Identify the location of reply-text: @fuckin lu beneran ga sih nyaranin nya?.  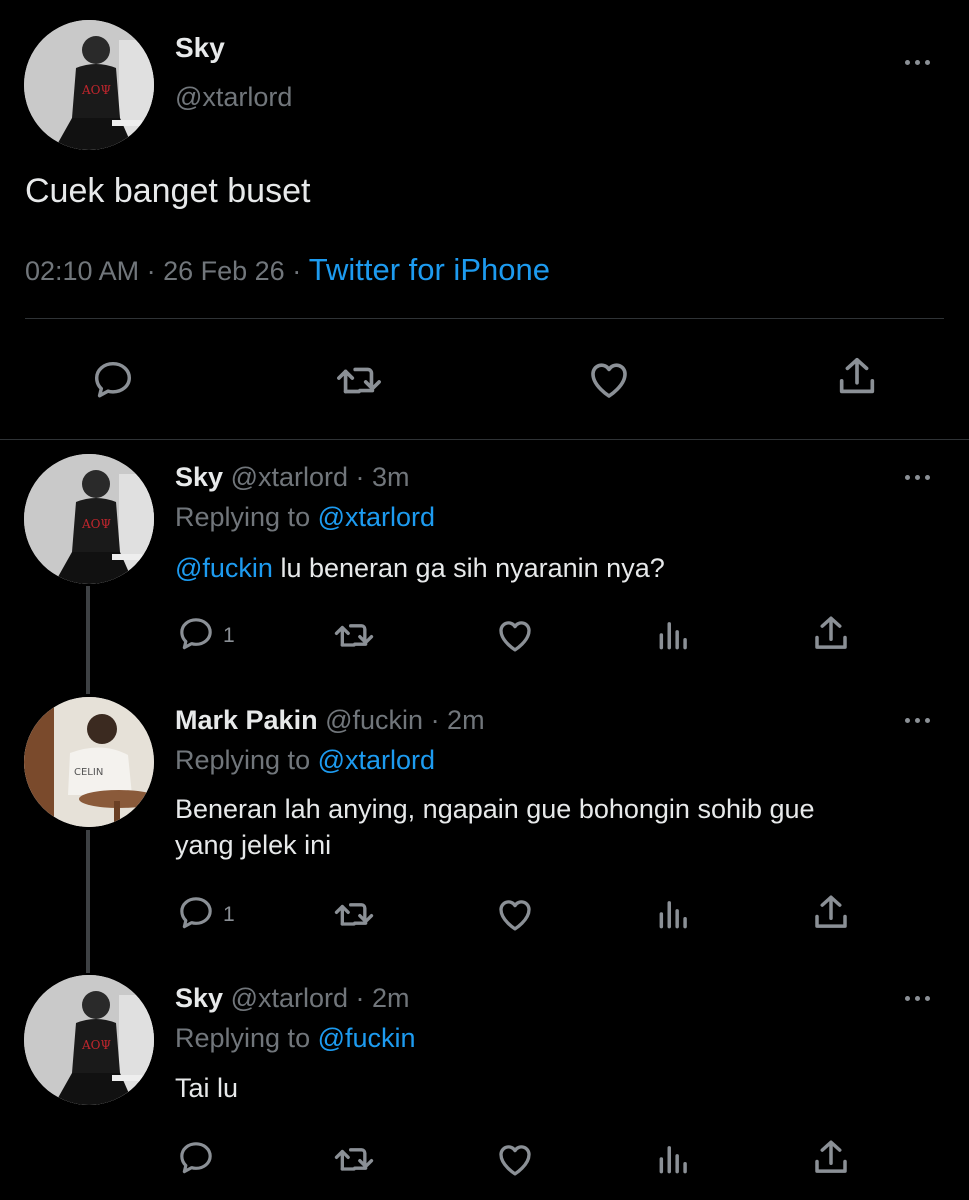
(420, 568).